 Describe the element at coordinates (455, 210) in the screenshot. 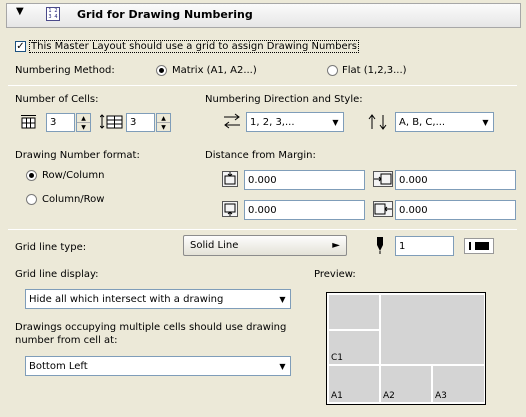

I see `right-margin-field: 0.000` at that location.